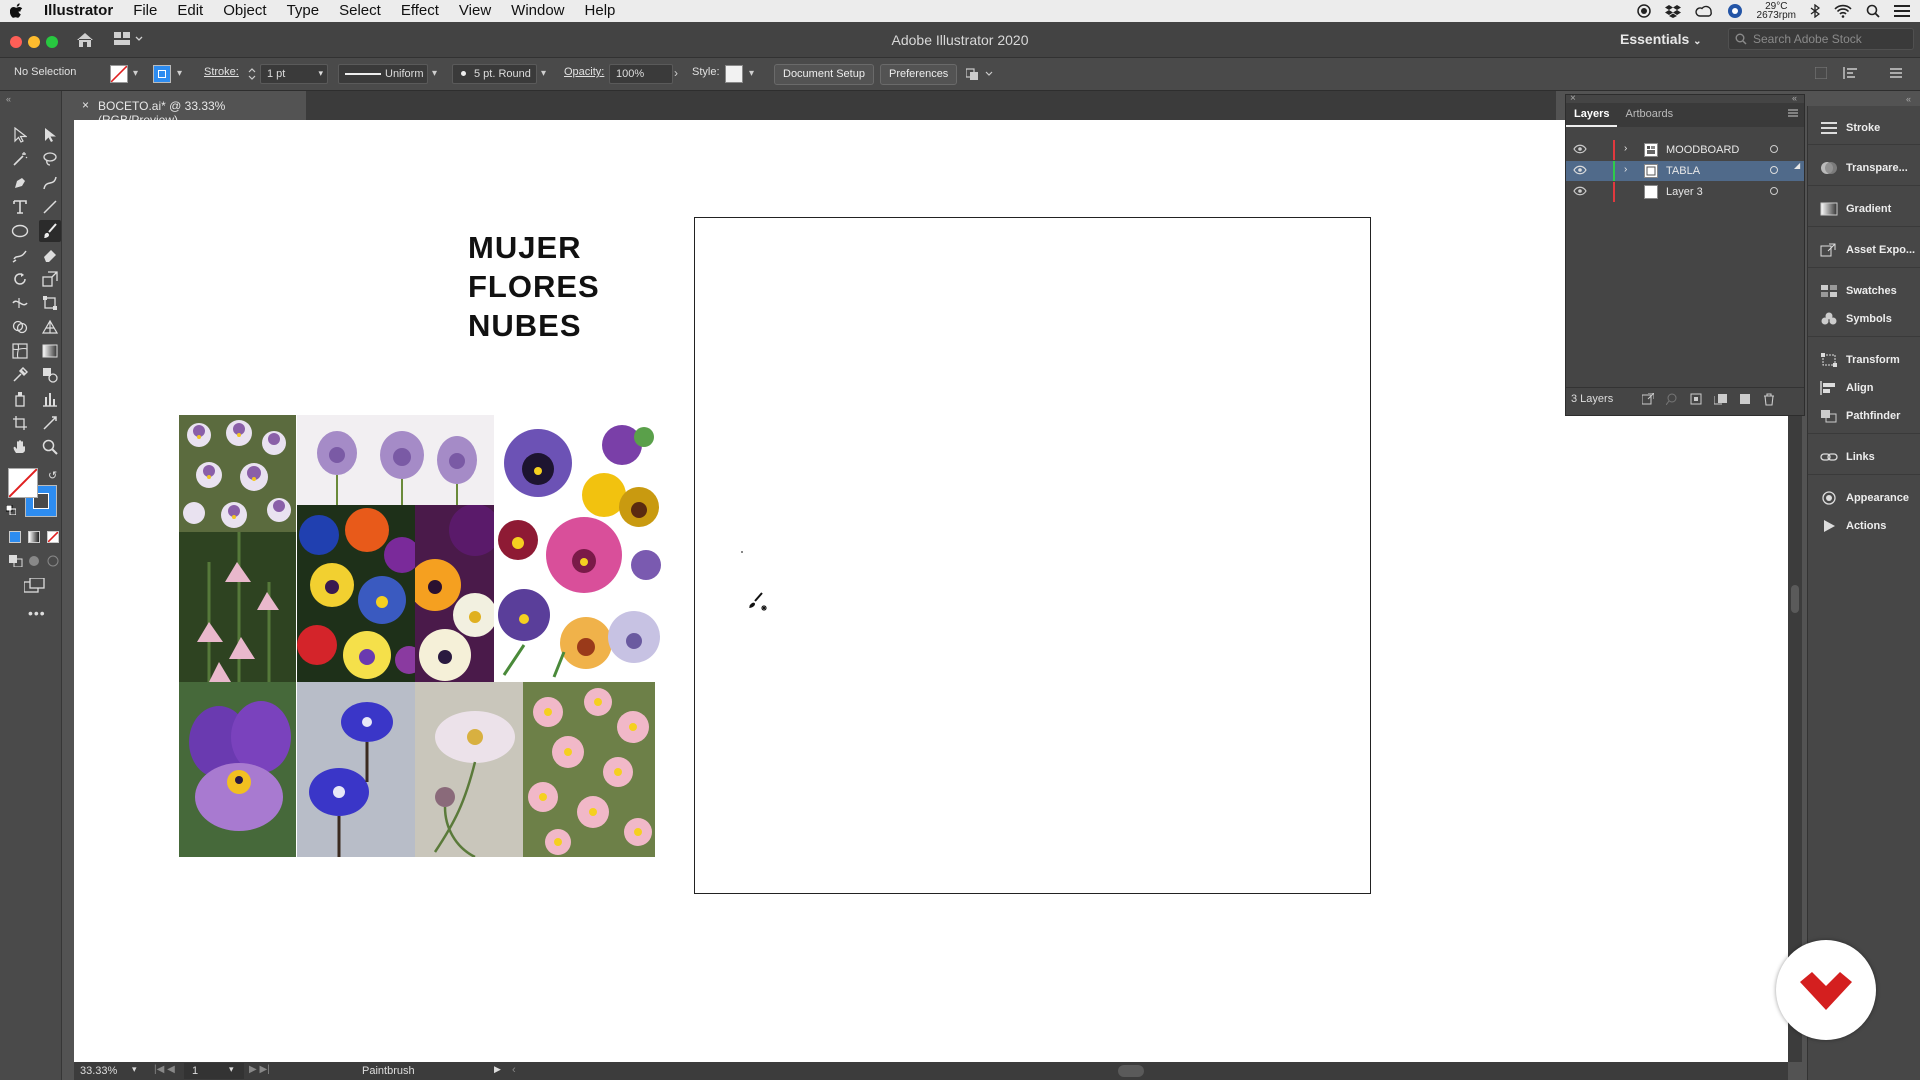 The height and width of the screenshot is (1080, 1920). Describe the element at coordinates (1864, 388) in the screenshot. I see `dock-align: Align` at that location.